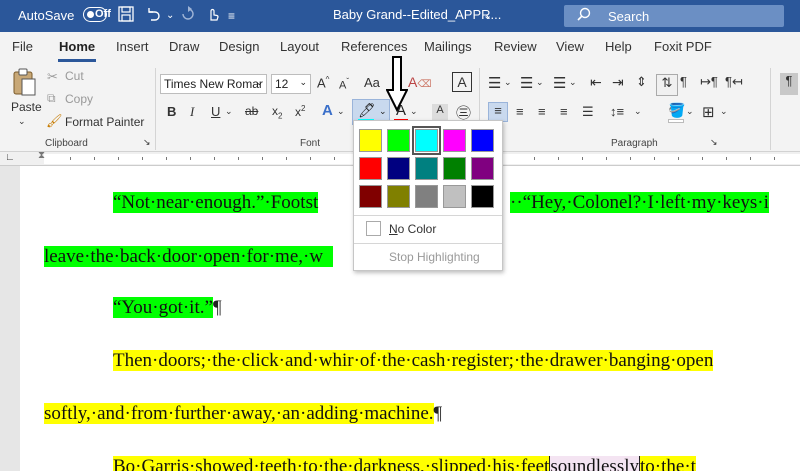 The image size is (800, 471). I want to click on paragraph-line: ··“Hey,·Colonel?·I·left·my·keys·i, so click(639, 203).